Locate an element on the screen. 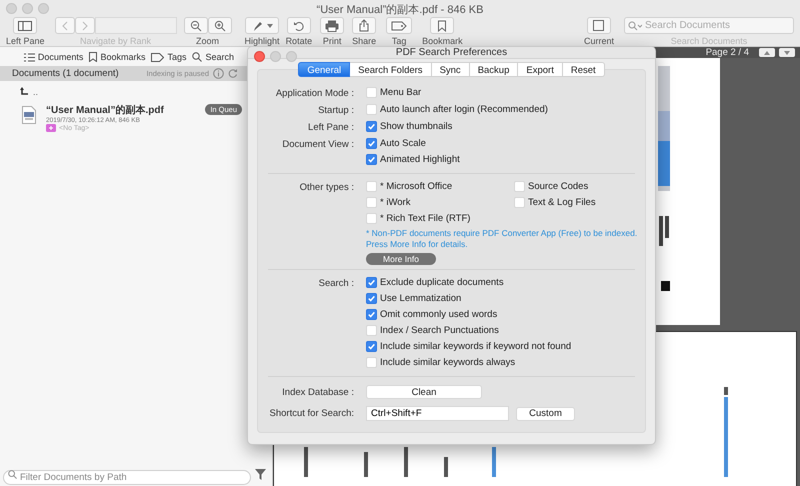 The height and width of the screenshot is (486, 800). printer-icon is located at coordinates (332, 26).